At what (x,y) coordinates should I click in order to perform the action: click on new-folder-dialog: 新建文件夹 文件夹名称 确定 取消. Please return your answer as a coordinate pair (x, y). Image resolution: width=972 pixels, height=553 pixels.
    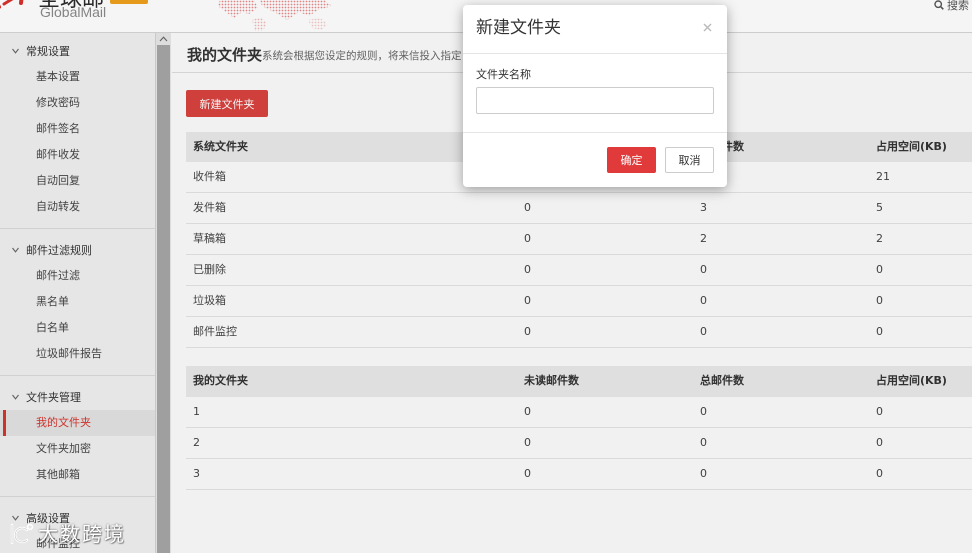
    Looking at the image, I should click on (595, 96).